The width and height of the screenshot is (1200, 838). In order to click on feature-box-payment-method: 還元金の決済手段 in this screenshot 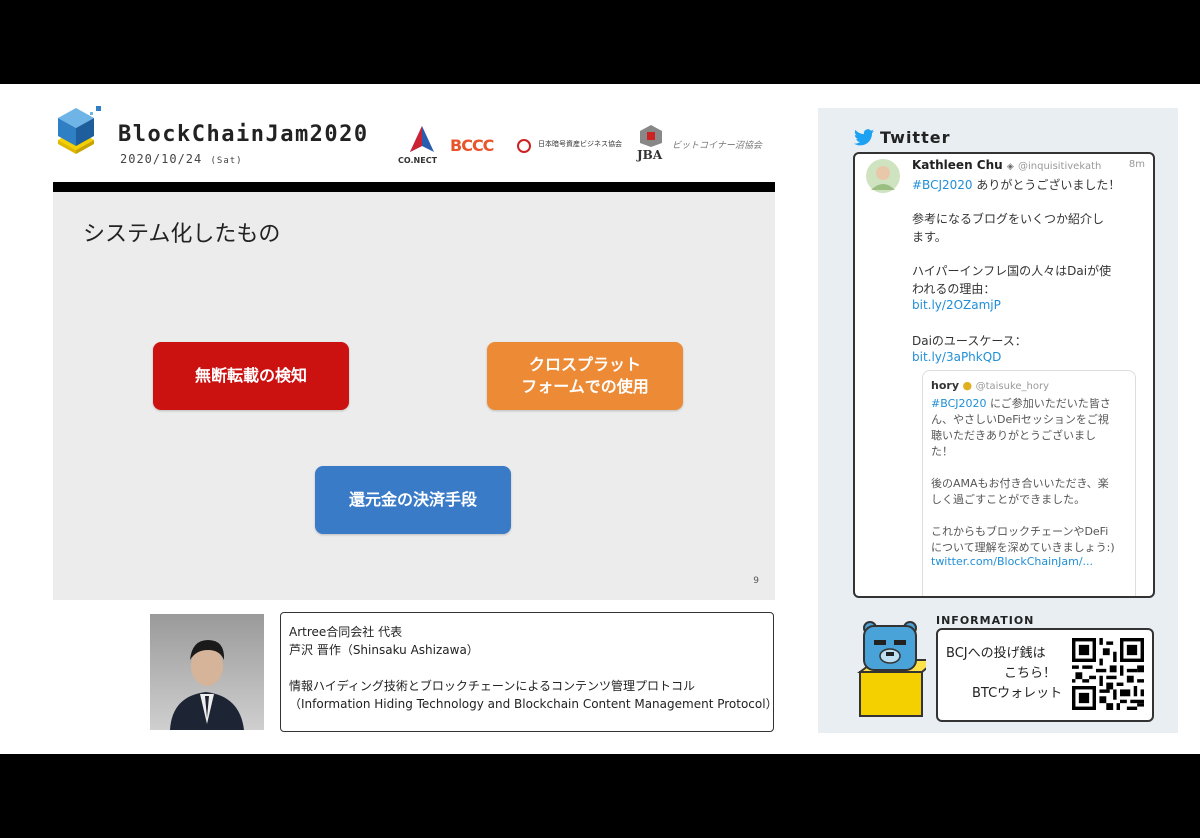, I will do `click(413, 500)`.